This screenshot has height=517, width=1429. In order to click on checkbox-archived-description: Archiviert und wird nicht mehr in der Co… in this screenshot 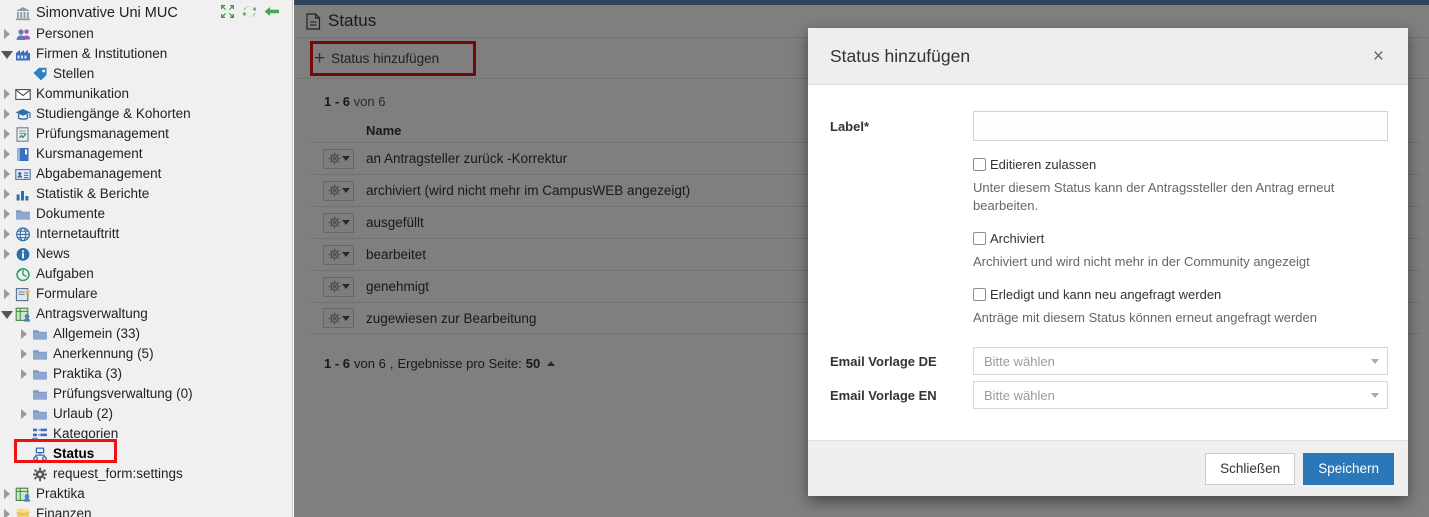, I will do `click(1141, 261)`.